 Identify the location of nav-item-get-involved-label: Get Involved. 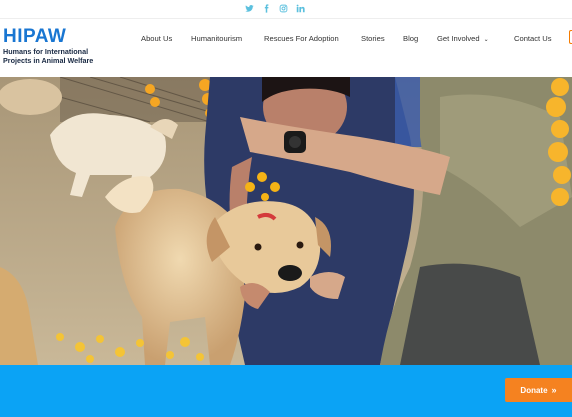
(458, 38).